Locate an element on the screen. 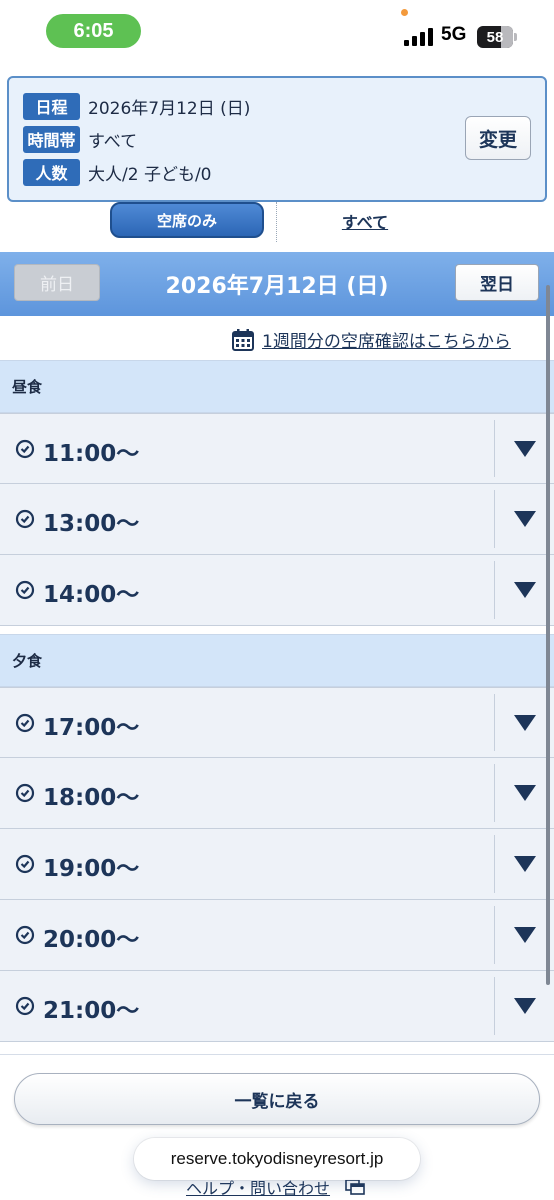 The width and height of the screenshot is (554, 1200). filter-available-only-button: 空席のみ is located at coordinates (187, 220).